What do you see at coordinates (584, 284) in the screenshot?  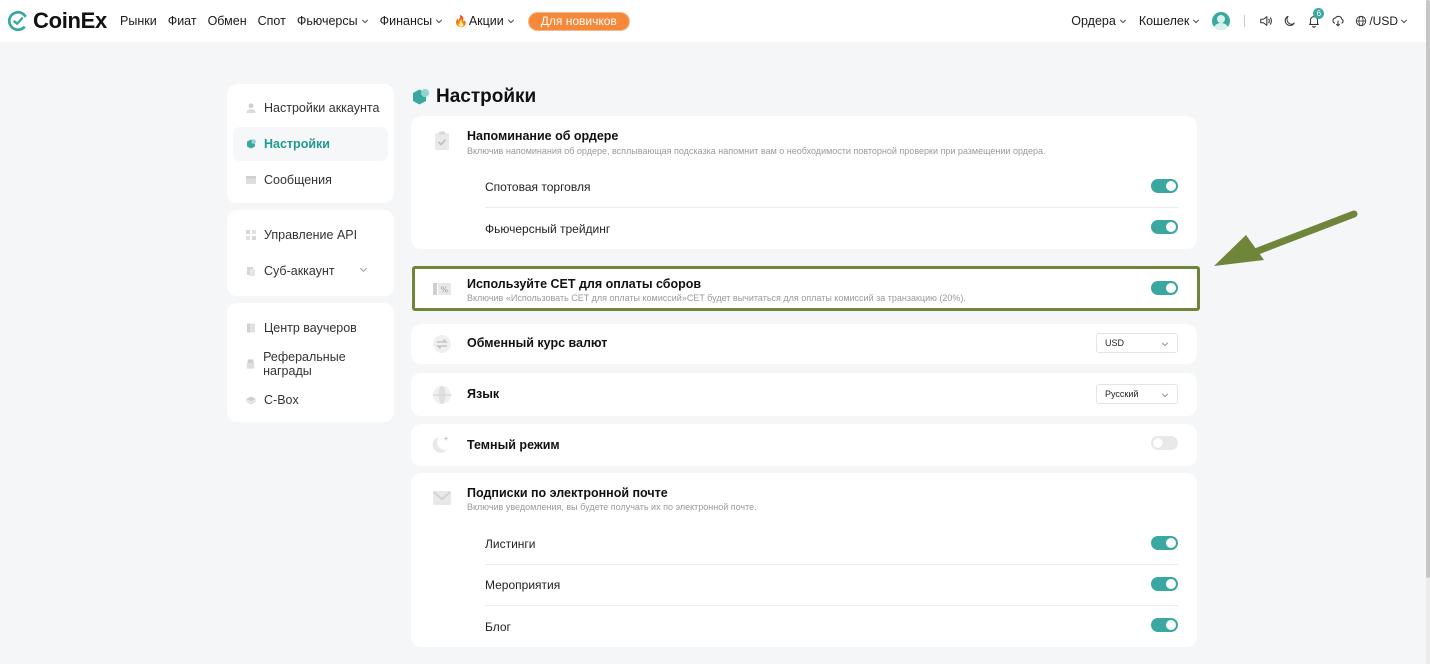 I see `cet-fee-title: Используйте CET для оплаты сборов` at bounding box center [584, 284].